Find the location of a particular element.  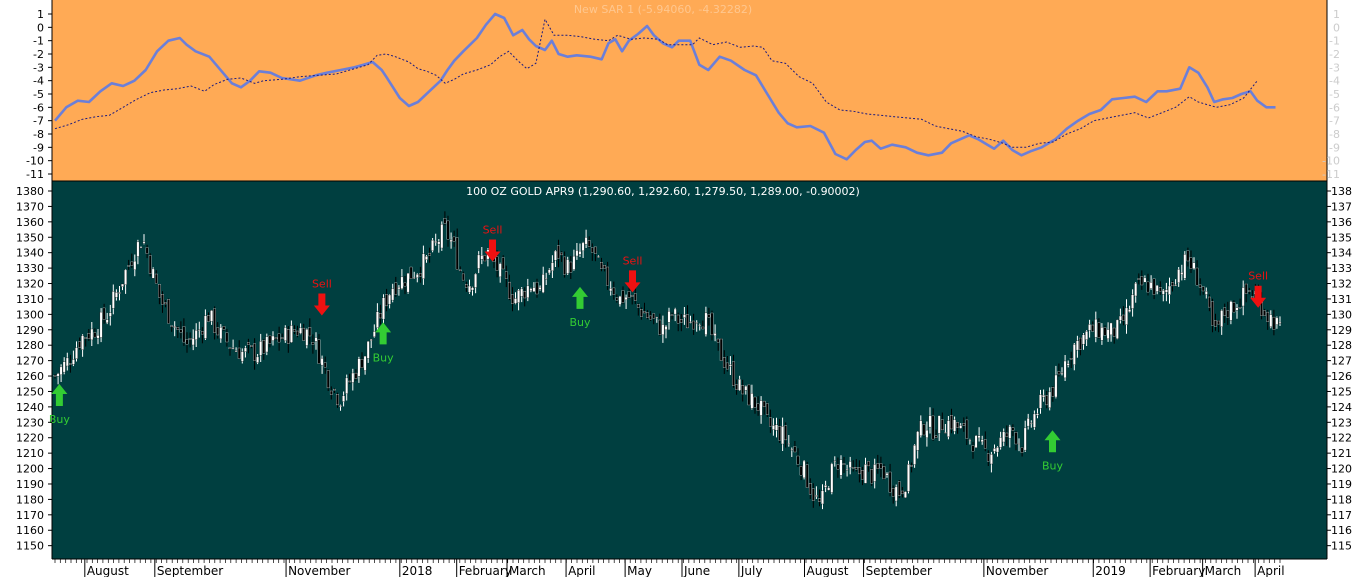

price-tick-label-right: 1260 is located at coordinates (1341, 376).